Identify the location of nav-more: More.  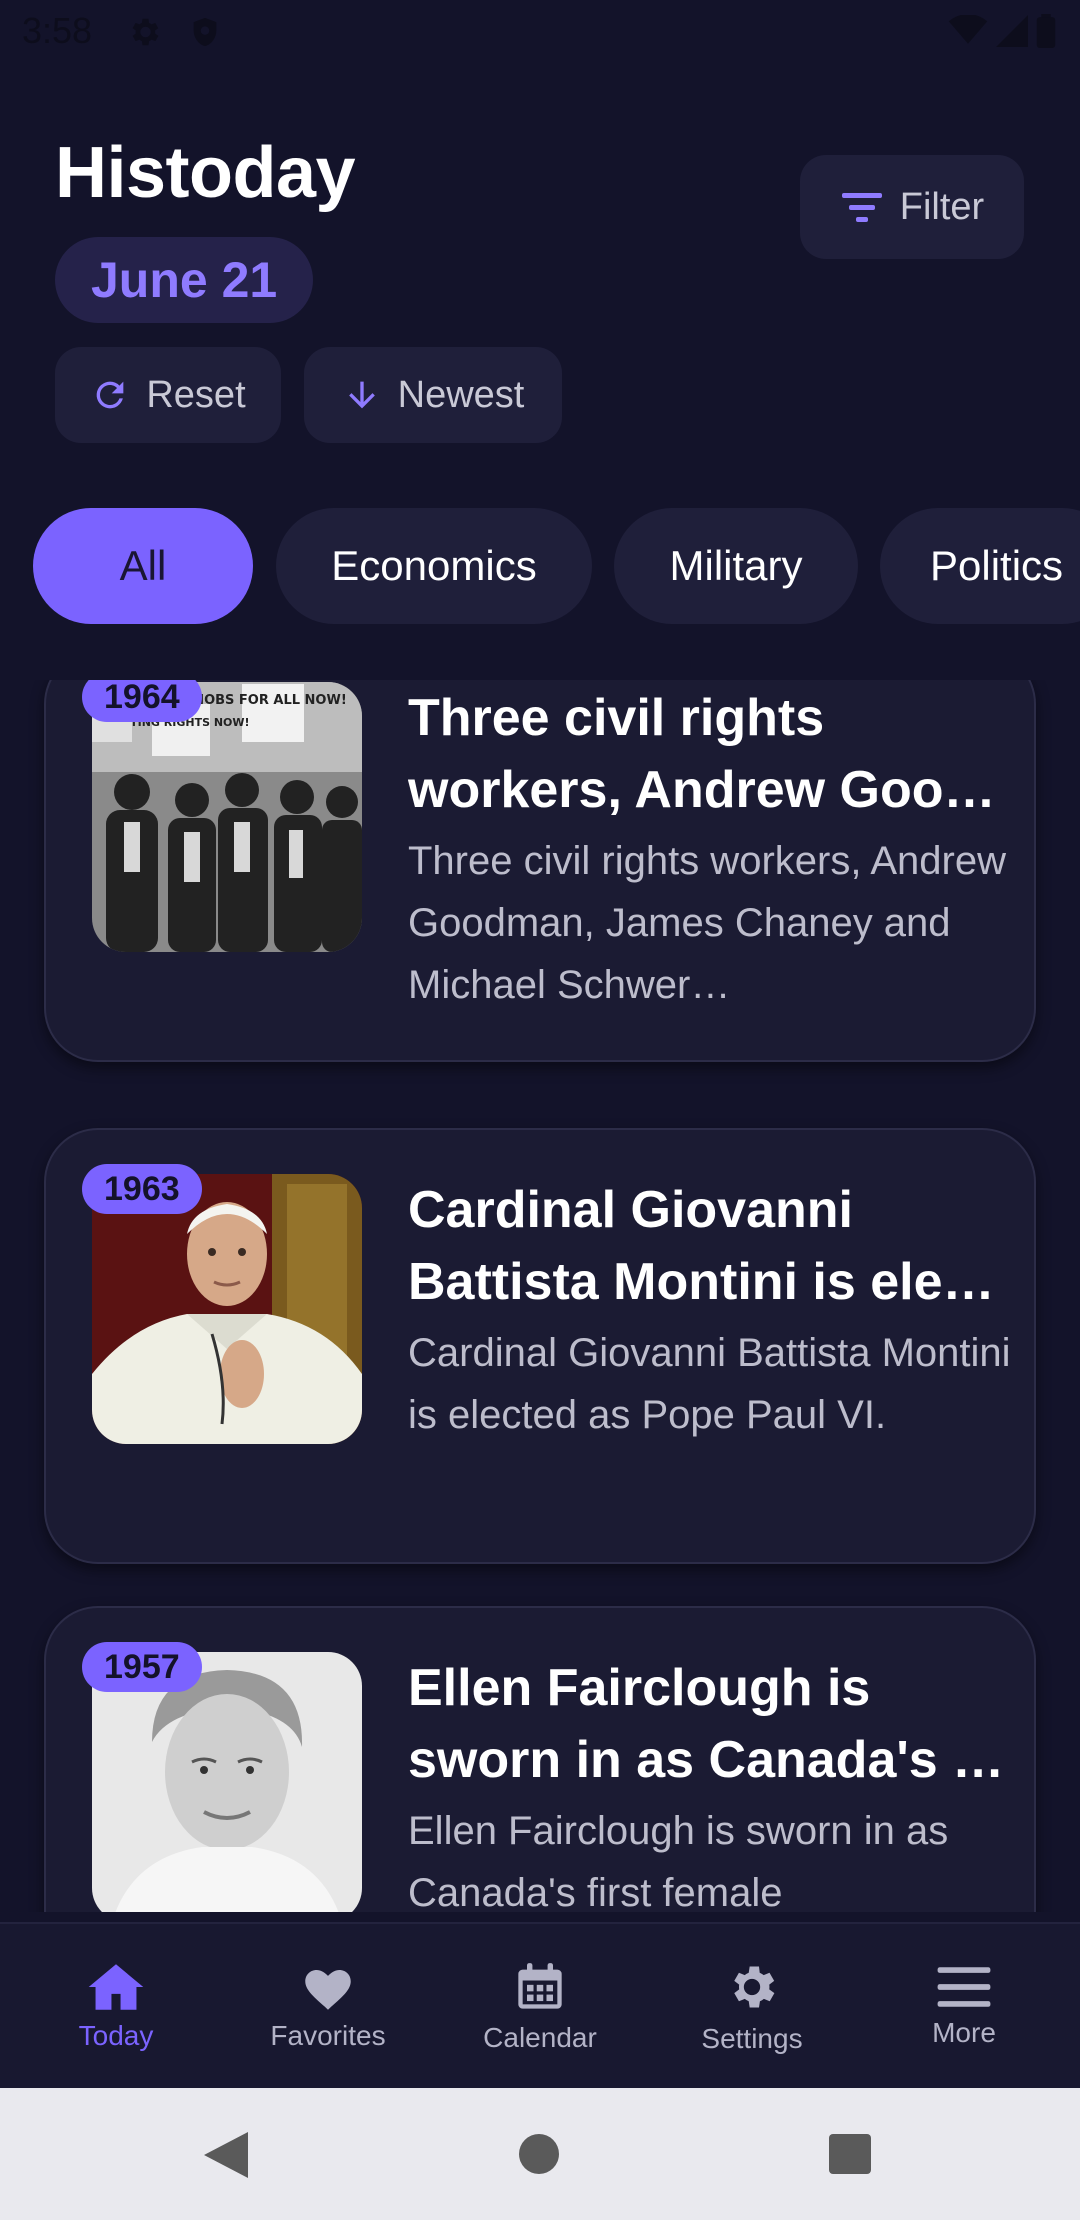
(964, 2007).